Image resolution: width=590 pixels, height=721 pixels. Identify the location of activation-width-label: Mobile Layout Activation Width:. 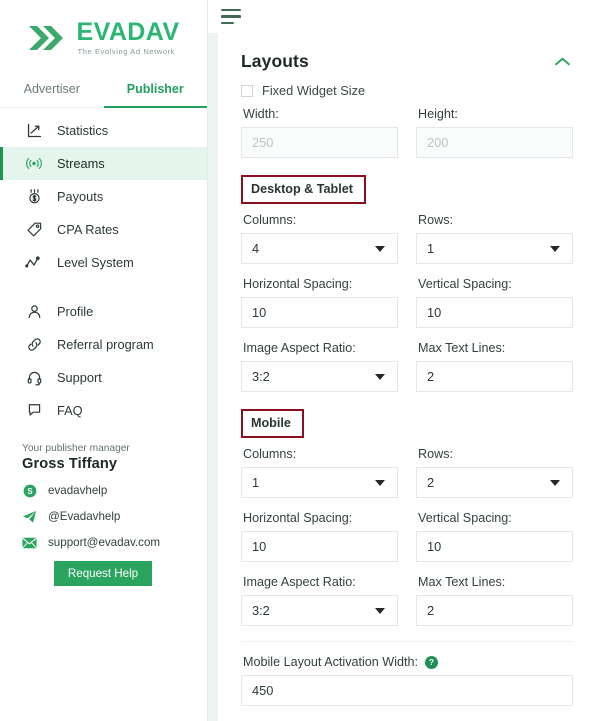
(331, 662).